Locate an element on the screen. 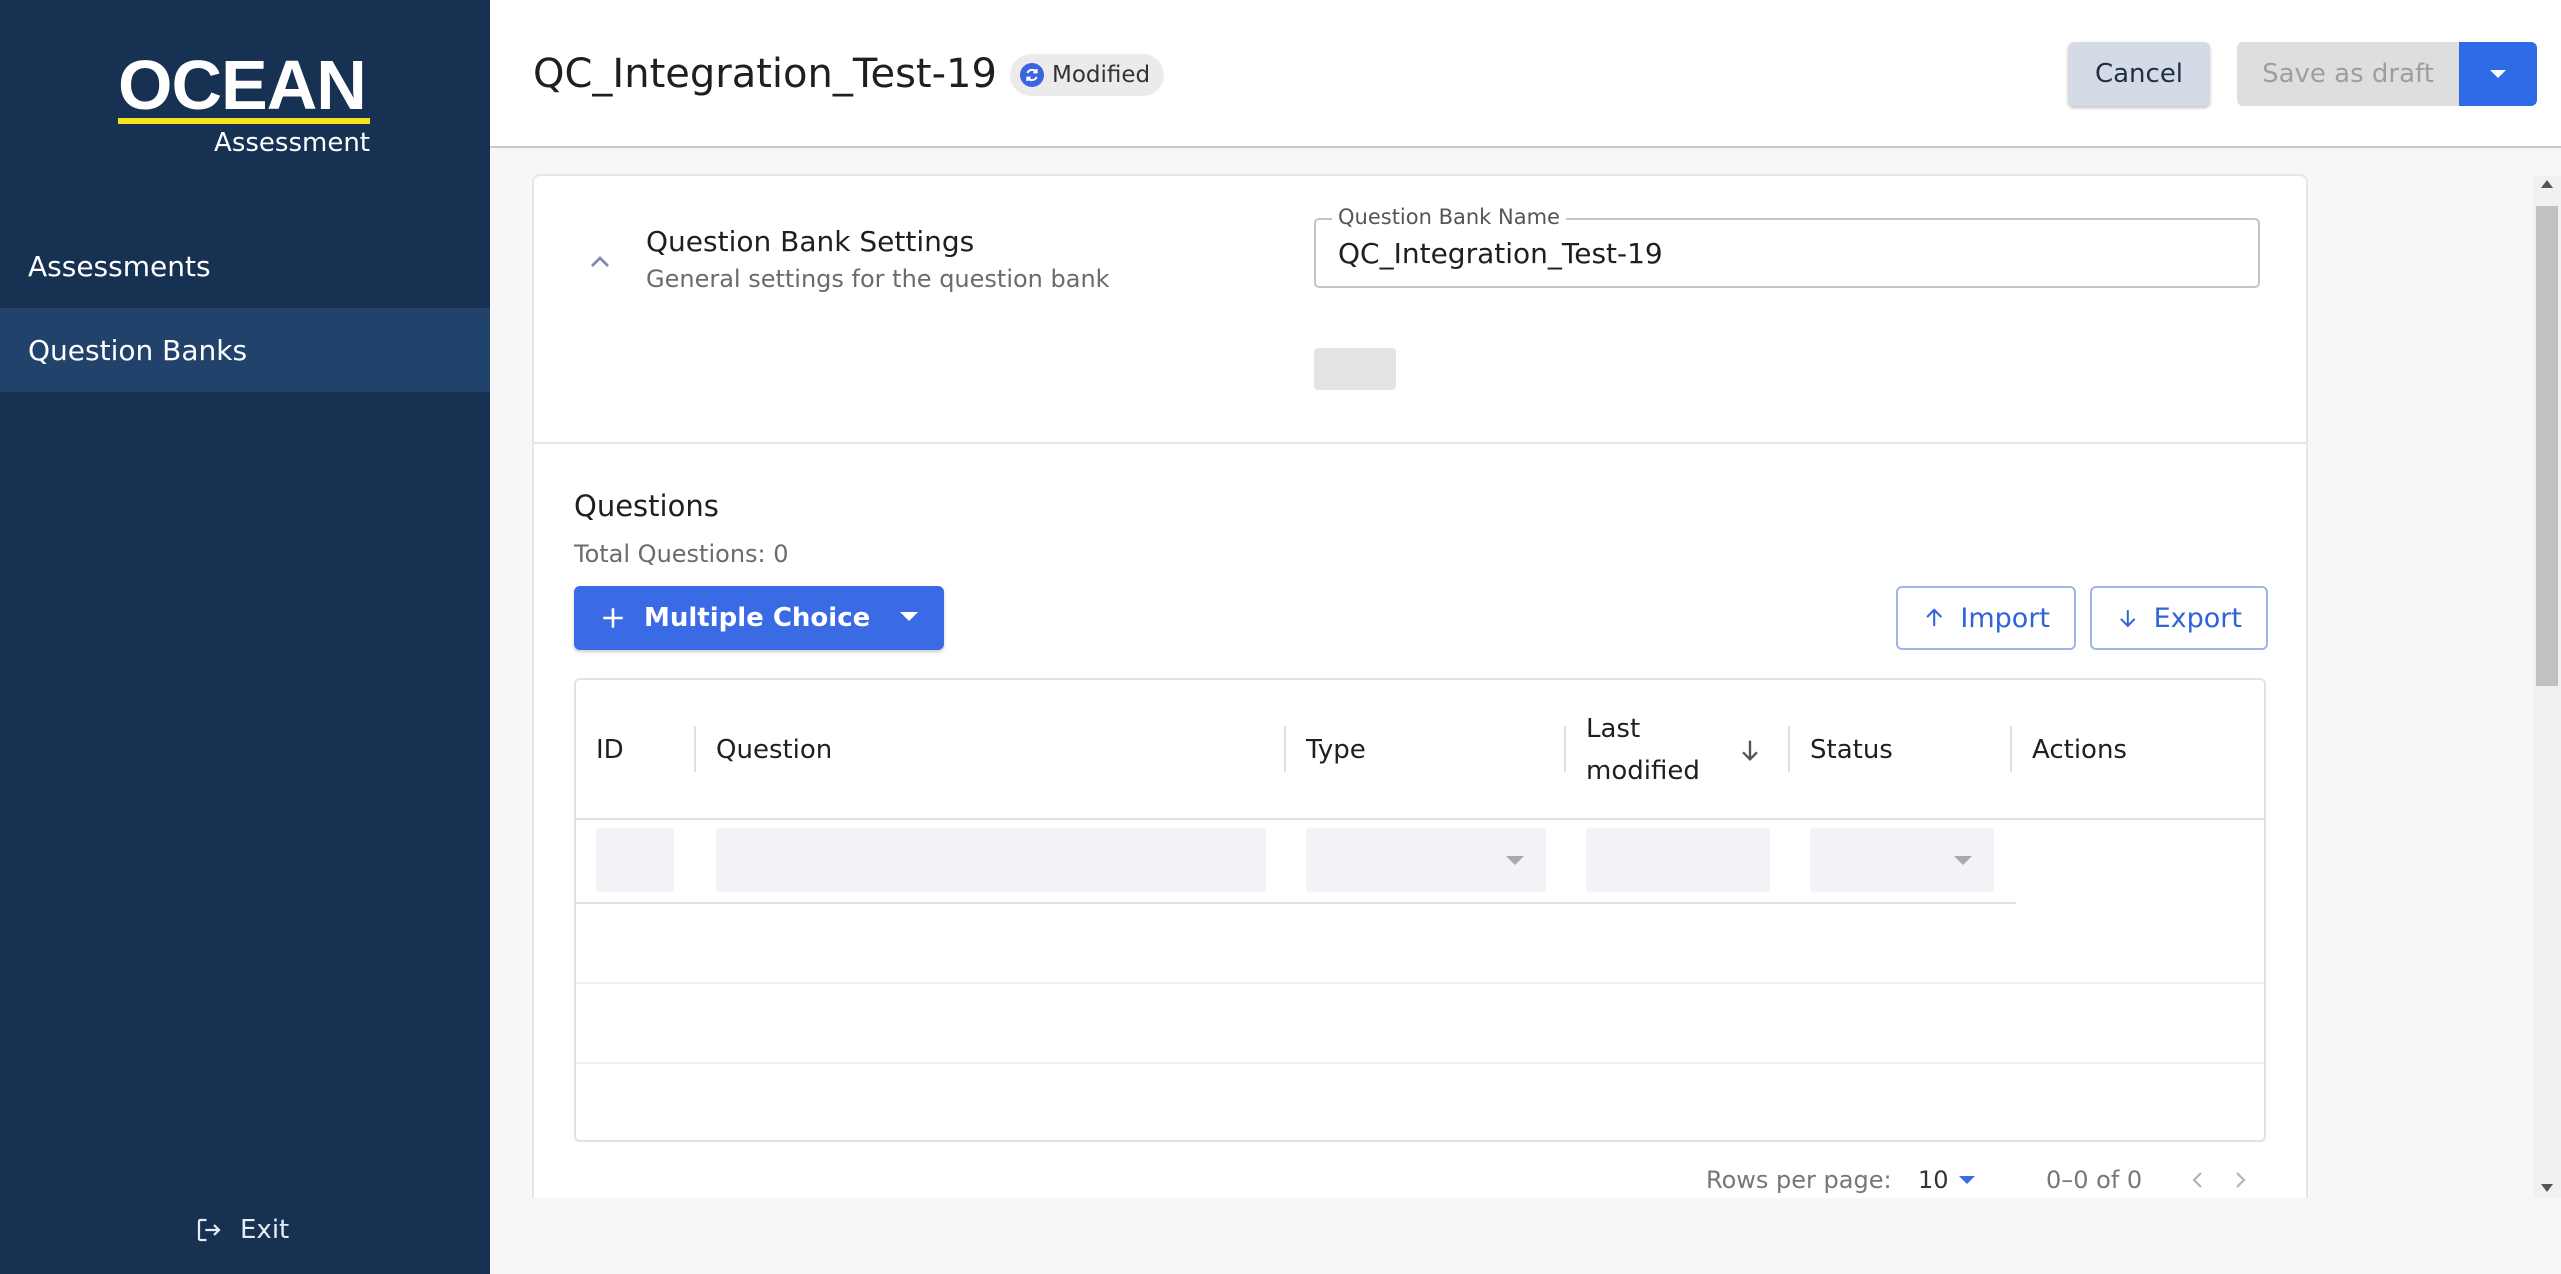 This screenshot has width=2561, height=1274. scrollbar-thumb is located at coordinates (2547, 446).